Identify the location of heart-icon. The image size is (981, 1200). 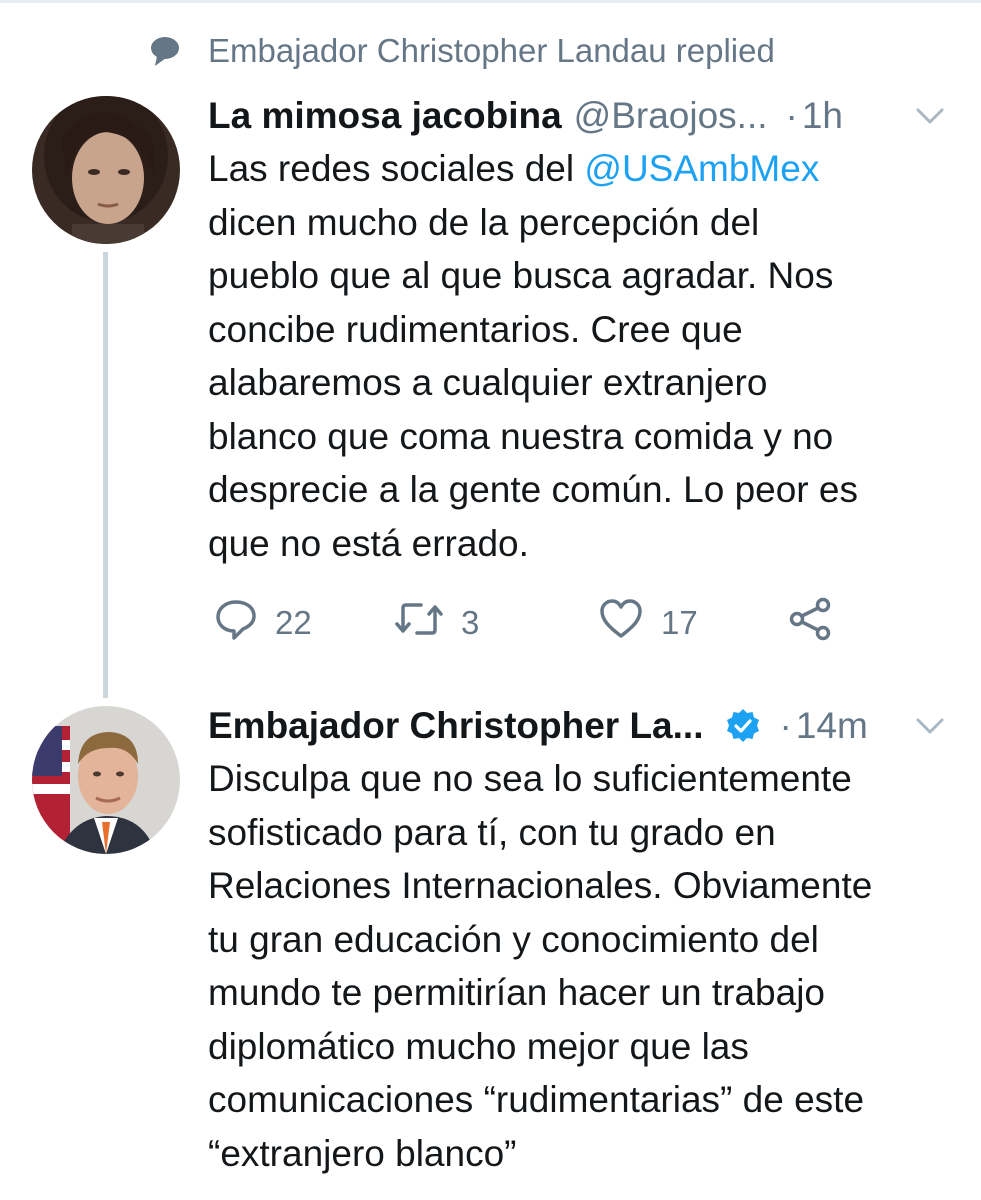
(630, 623).